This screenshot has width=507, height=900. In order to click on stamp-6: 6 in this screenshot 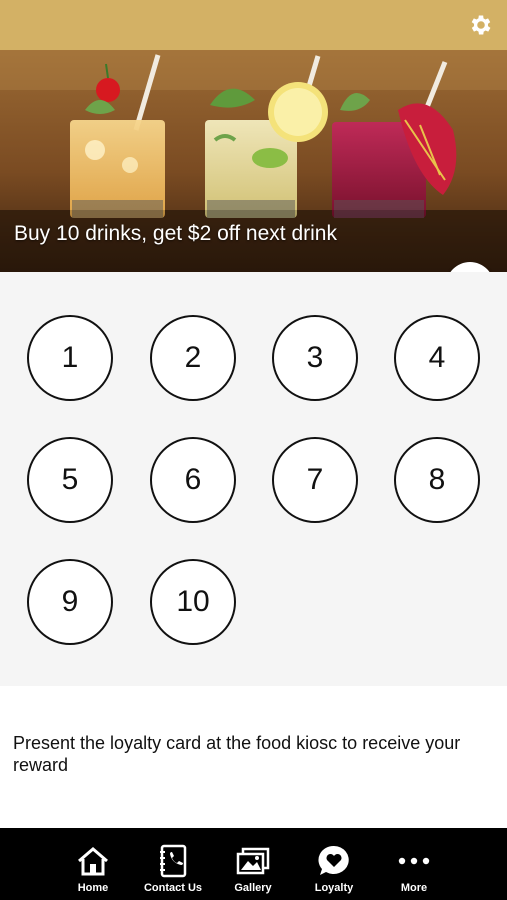, I will do `click(193, 480)`.